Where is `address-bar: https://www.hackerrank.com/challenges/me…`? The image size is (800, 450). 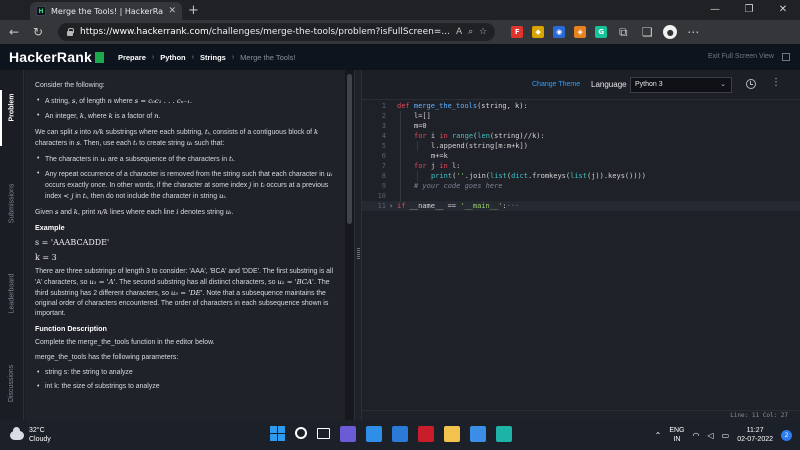 address-bar: https://www.hackerrank.com/challenges/me… is located at coordinates (277, 32).